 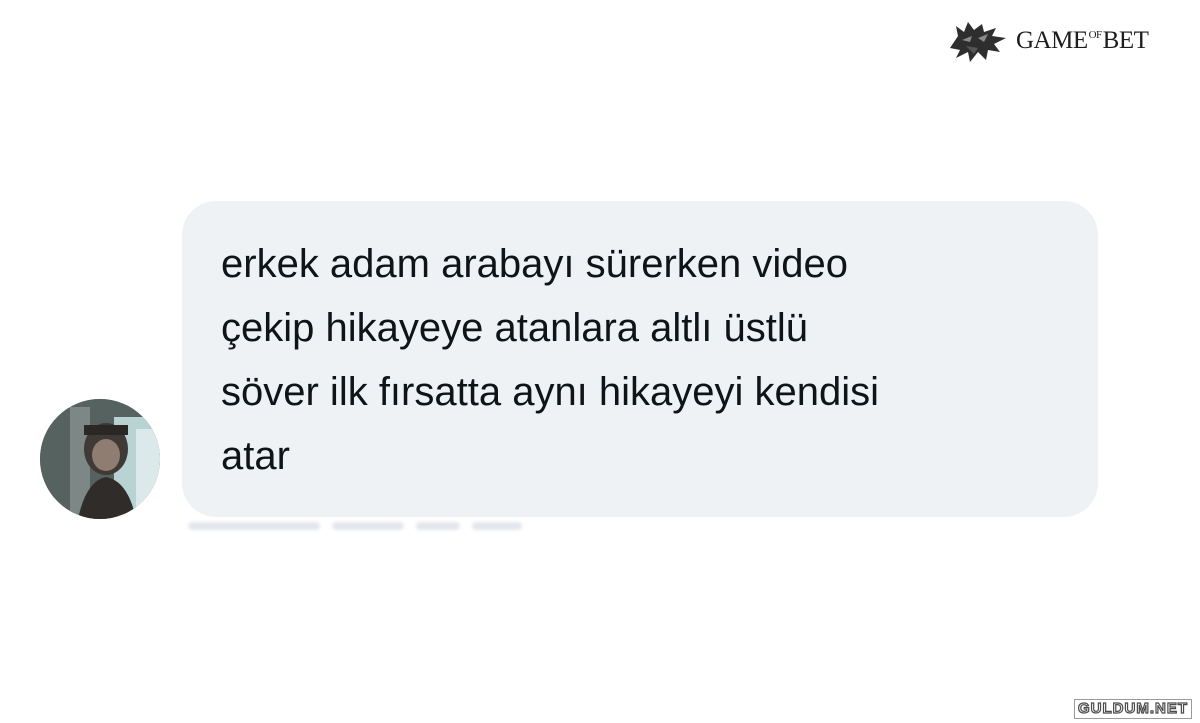 I want to click on gameofbet-logo: GAME OF BET, so click(x=1048, y=41).